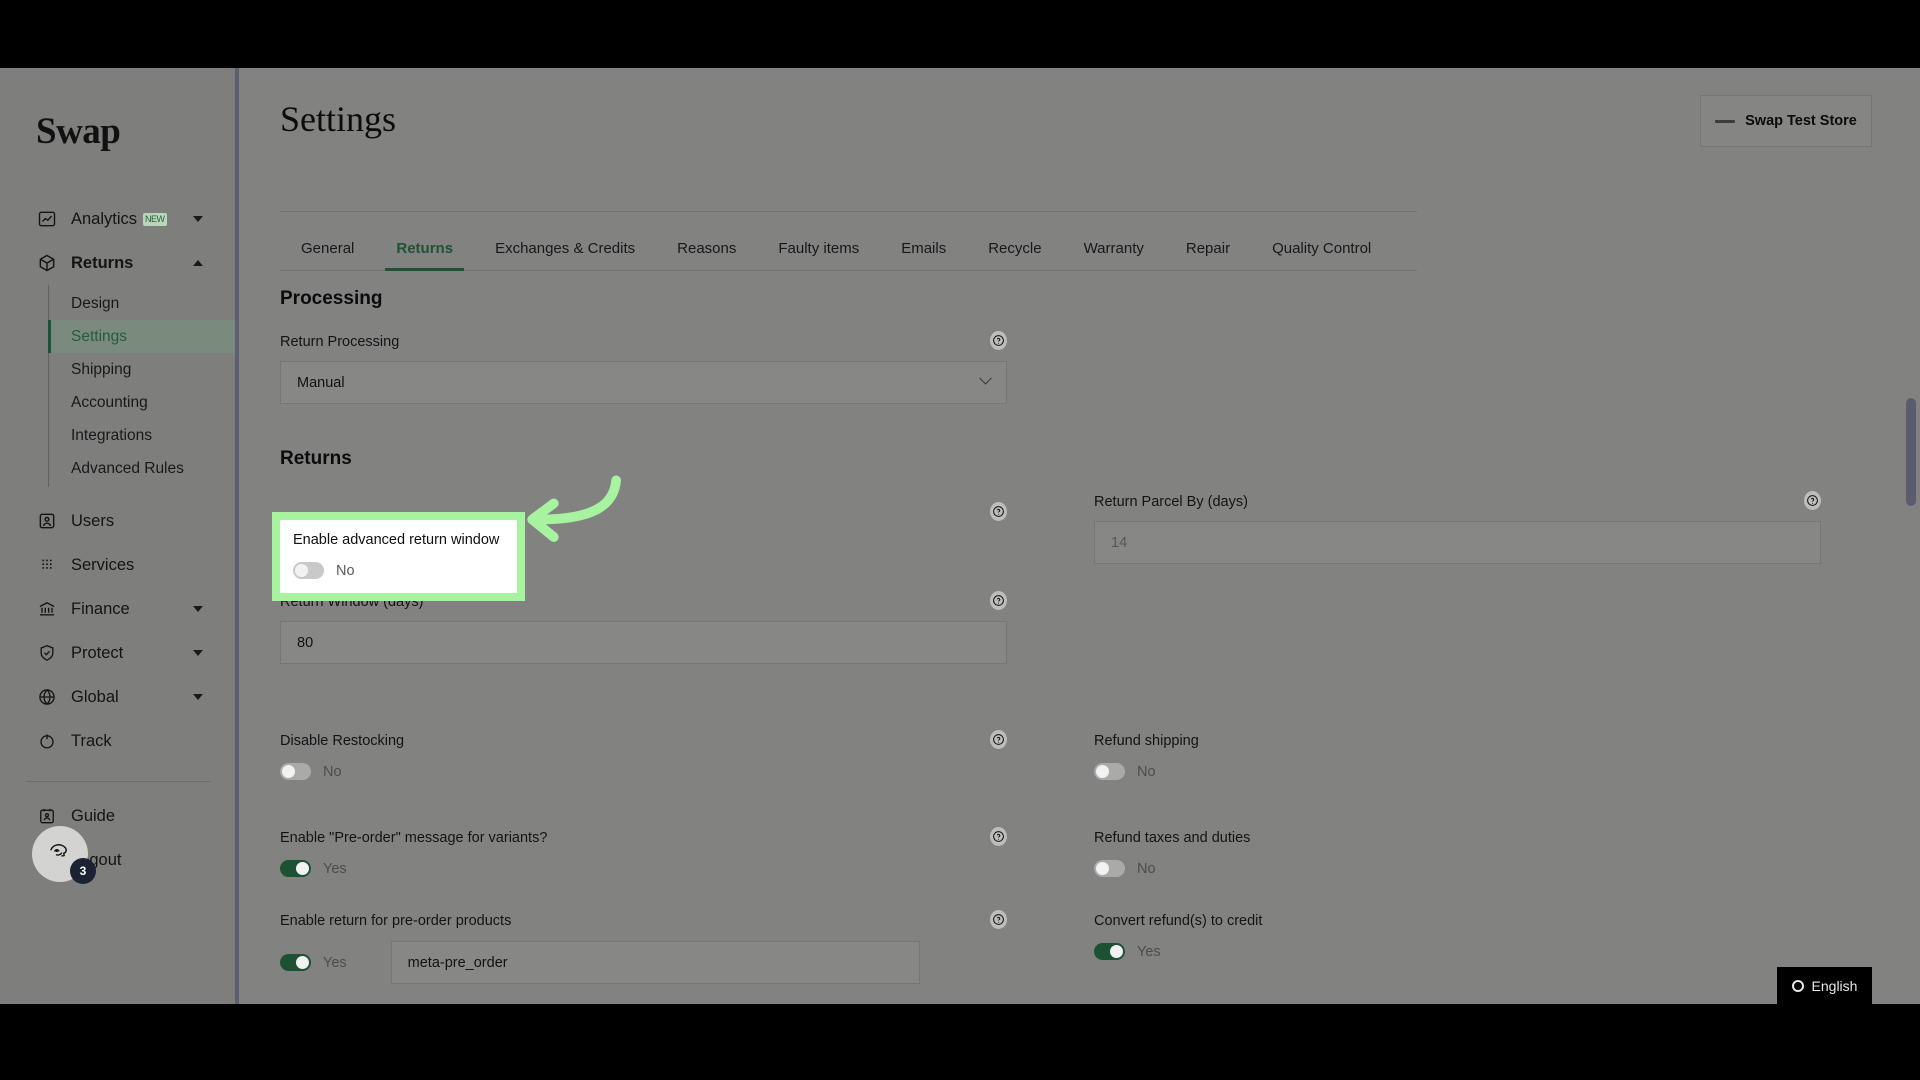  What do you see at coordinates (295, 962) in the screenshot?
I see `enable-return-preorder-toggle` at bounding box center [295, 962].